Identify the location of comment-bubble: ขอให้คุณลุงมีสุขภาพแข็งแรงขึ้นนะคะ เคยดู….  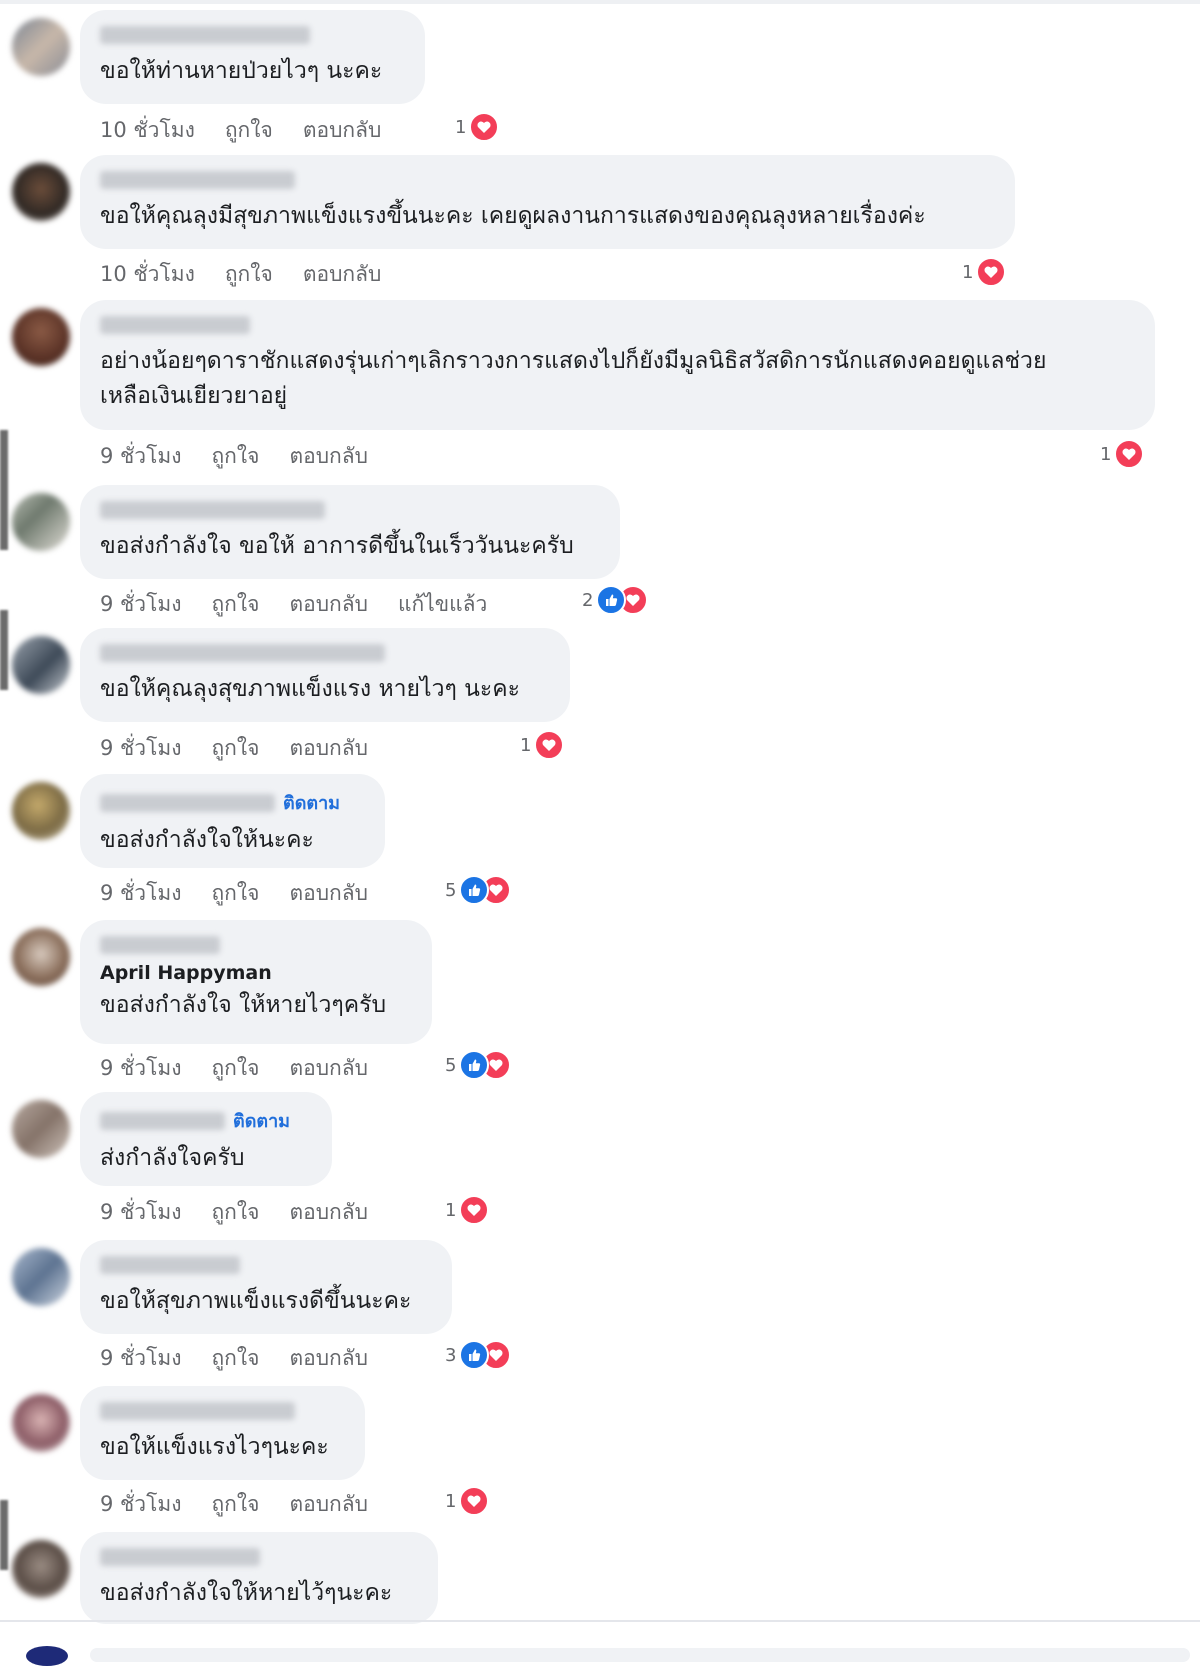
(547, 202).